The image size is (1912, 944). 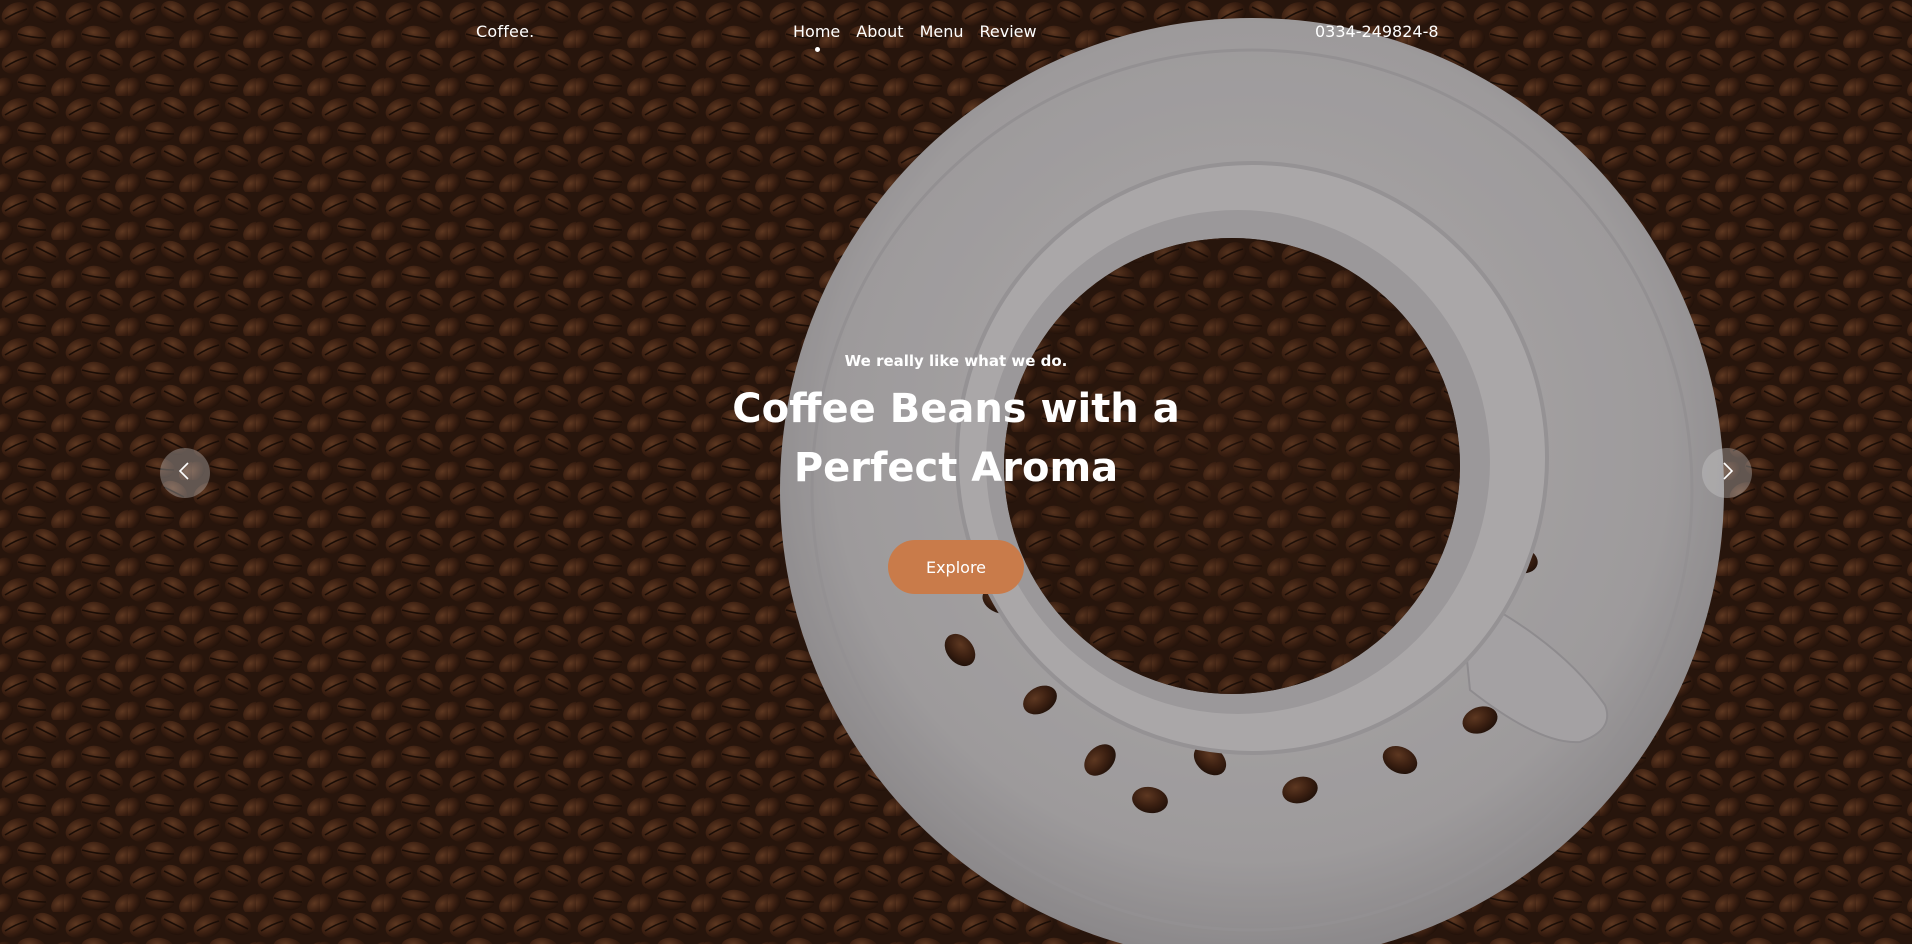 I want to click on nav-link-home: Home, so click(x=817, y=37).